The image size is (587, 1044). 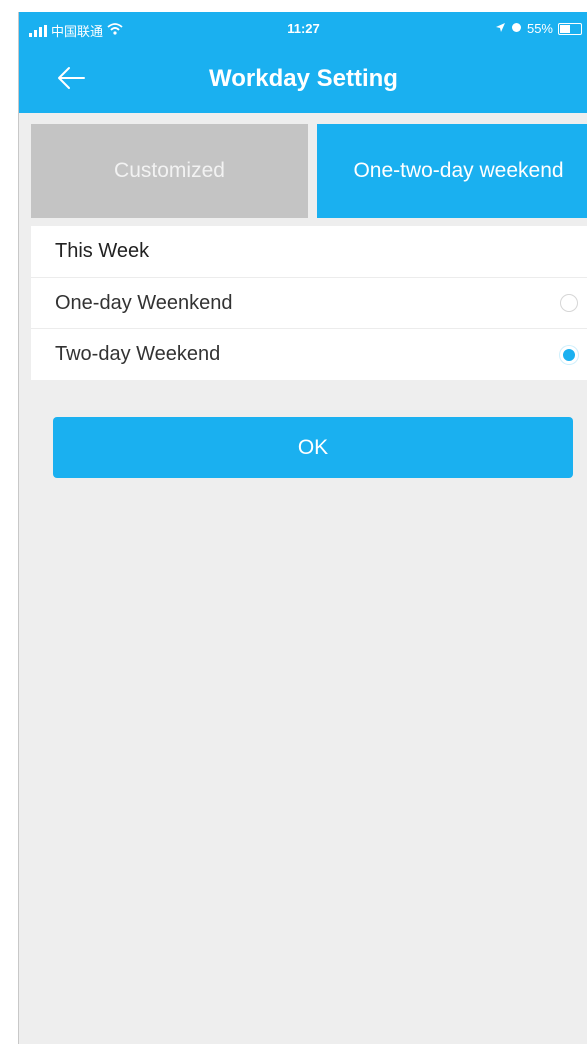 I want to click on battery-icon, so click(x=570, y=28).